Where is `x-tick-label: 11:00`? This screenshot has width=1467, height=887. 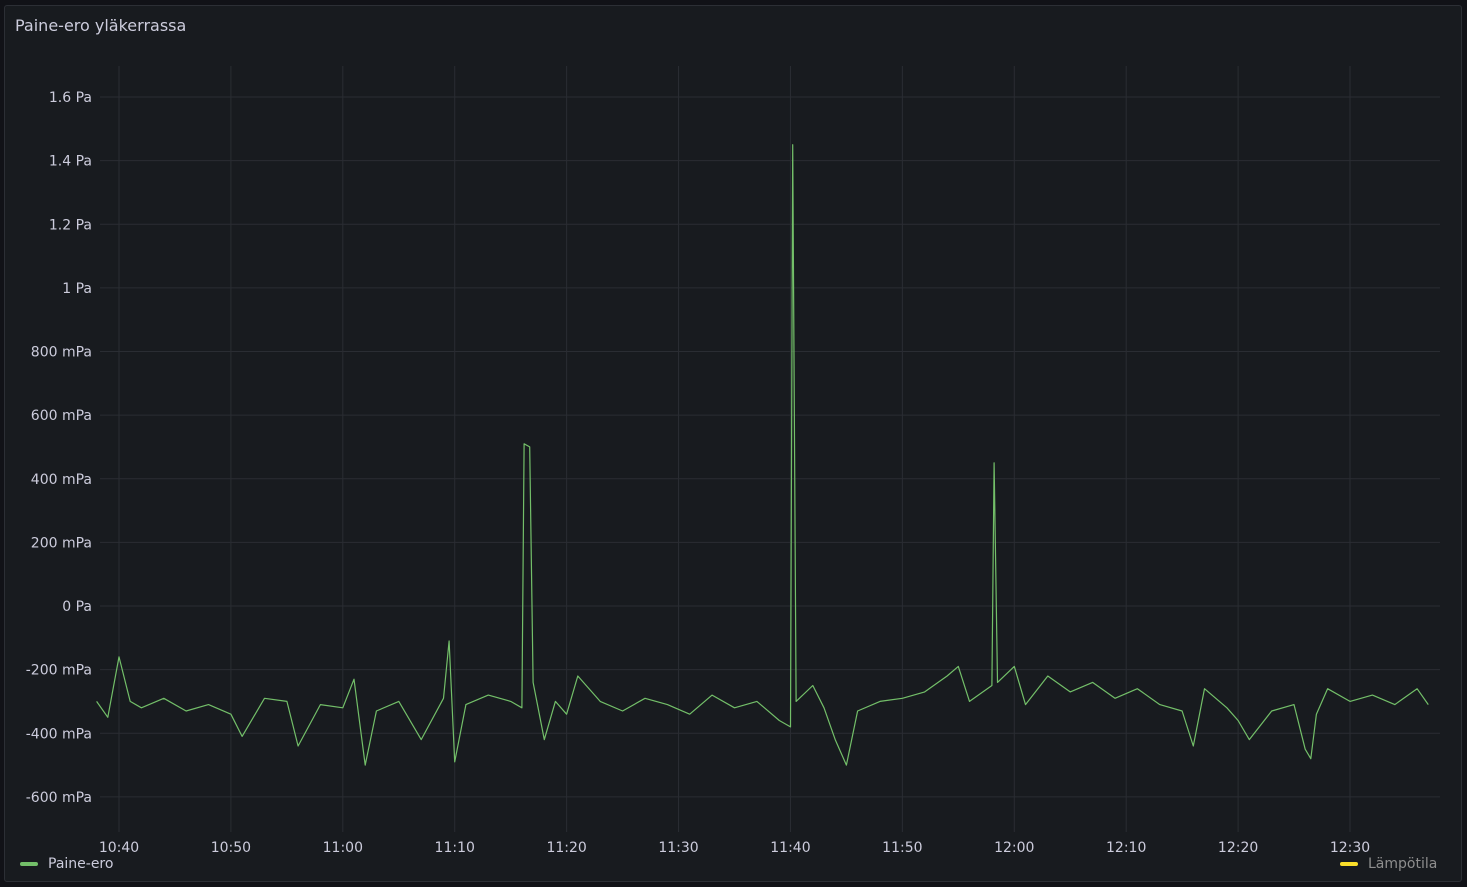 x-tick-label: 11:00 is located at coordinates (343, 848).